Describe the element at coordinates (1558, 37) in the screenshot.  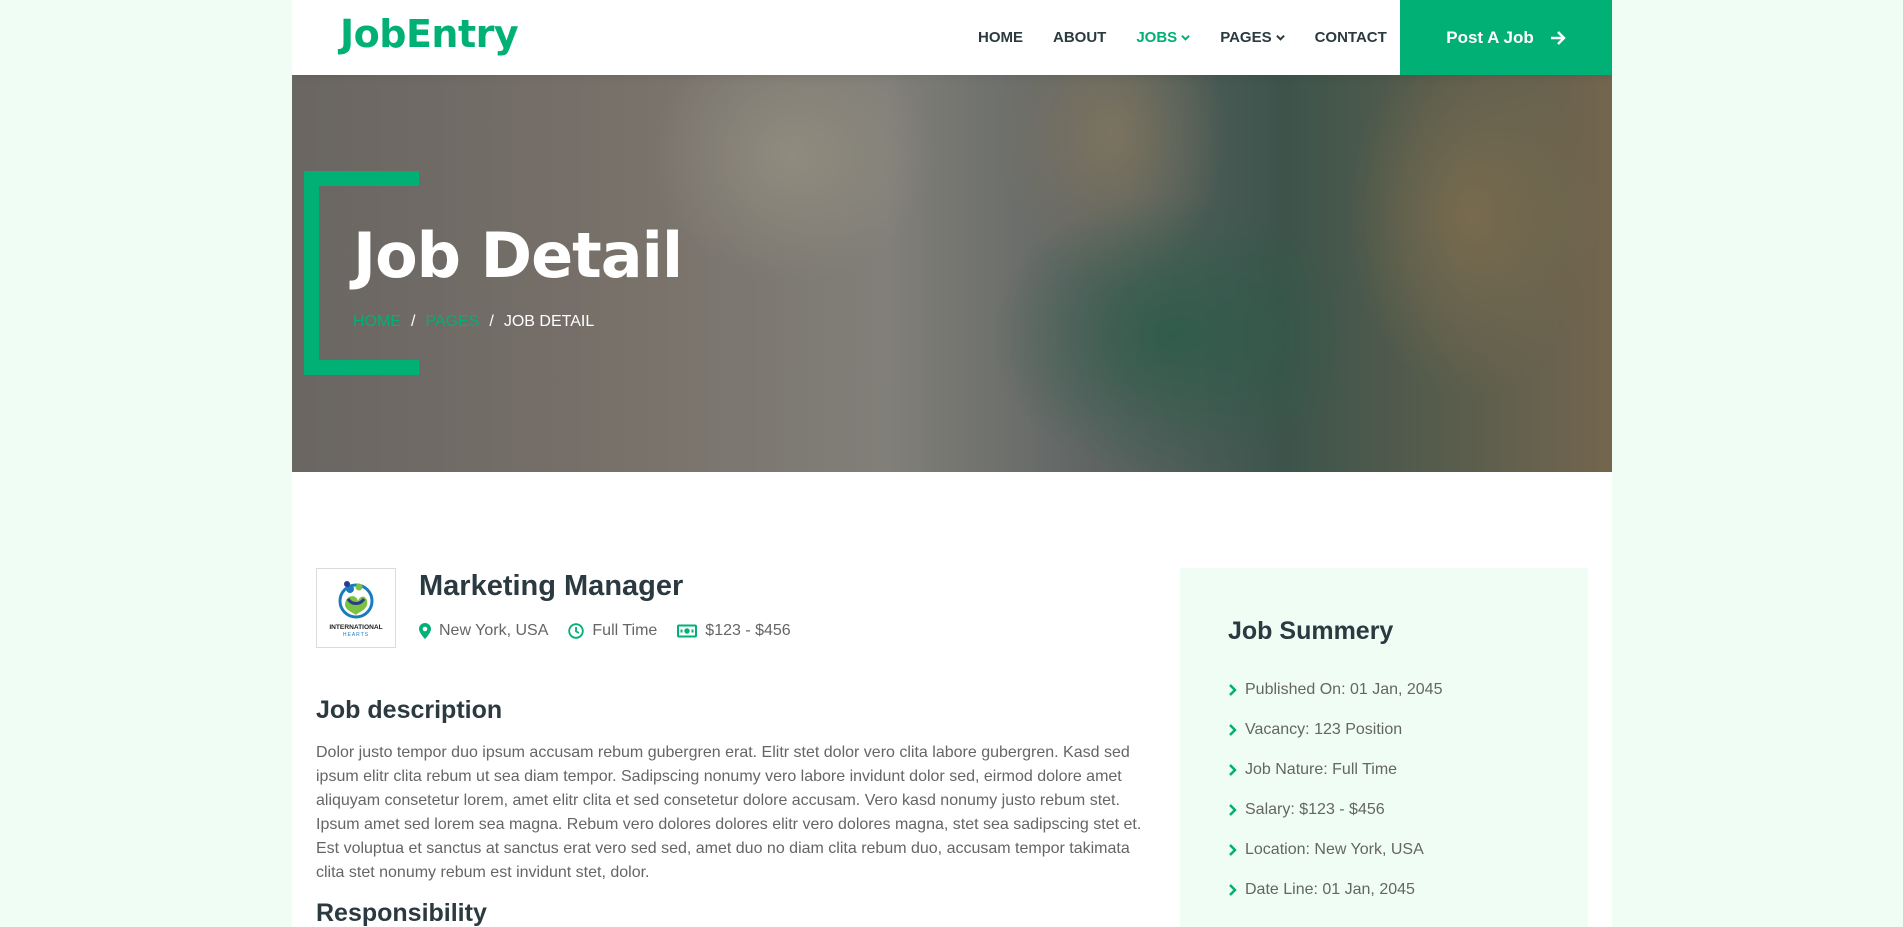
I see `arrow-right-icon` at that location.